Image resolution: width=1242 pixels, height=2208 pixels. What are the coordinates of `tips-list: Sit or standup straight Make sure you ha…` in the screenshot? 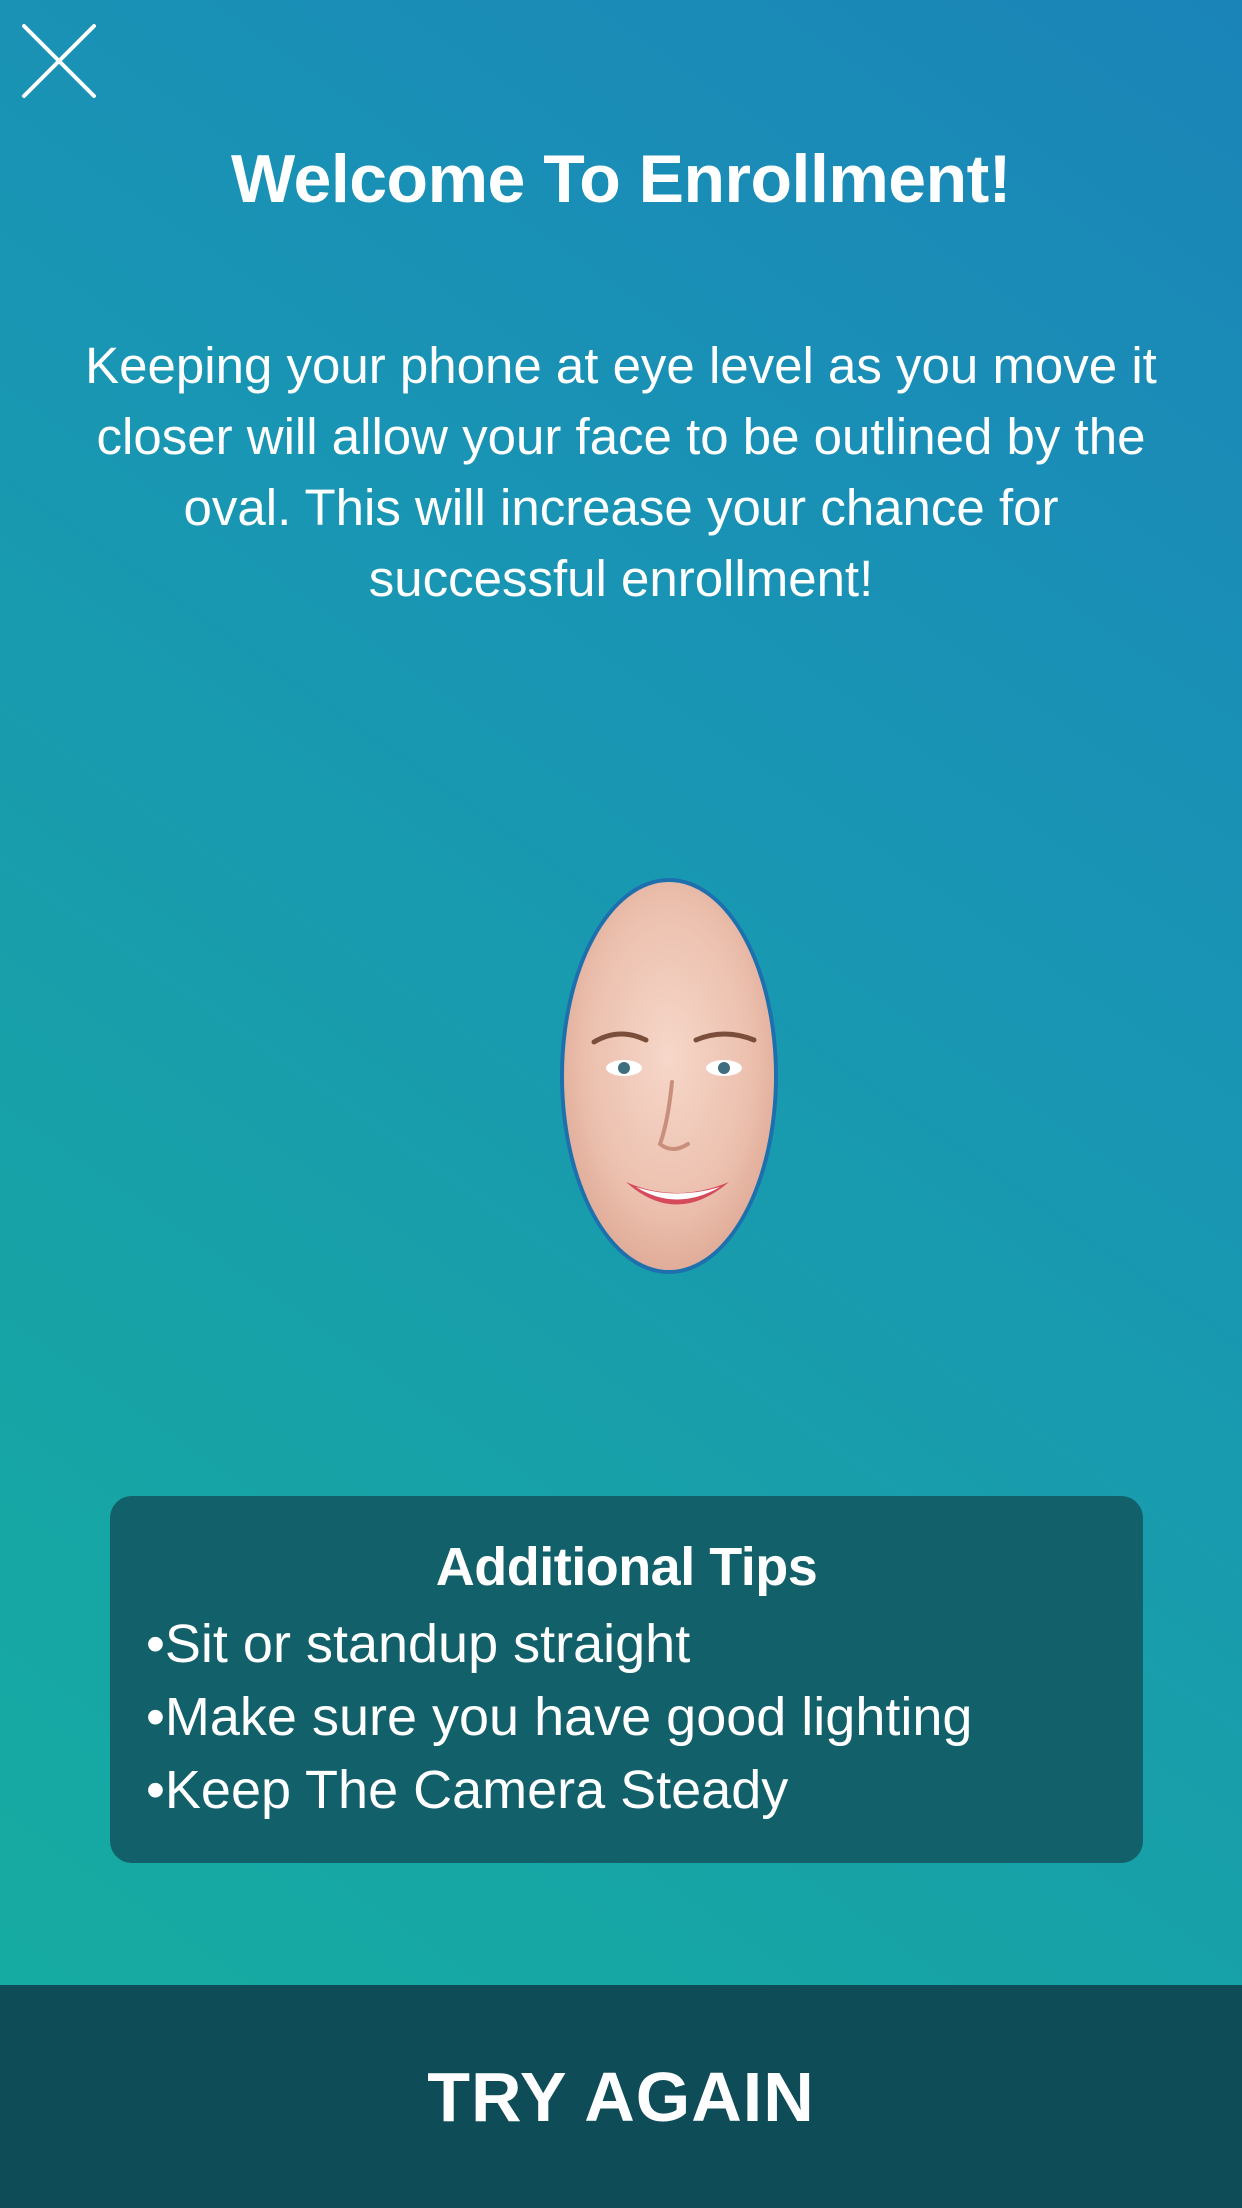 It's located at (626, 1717).